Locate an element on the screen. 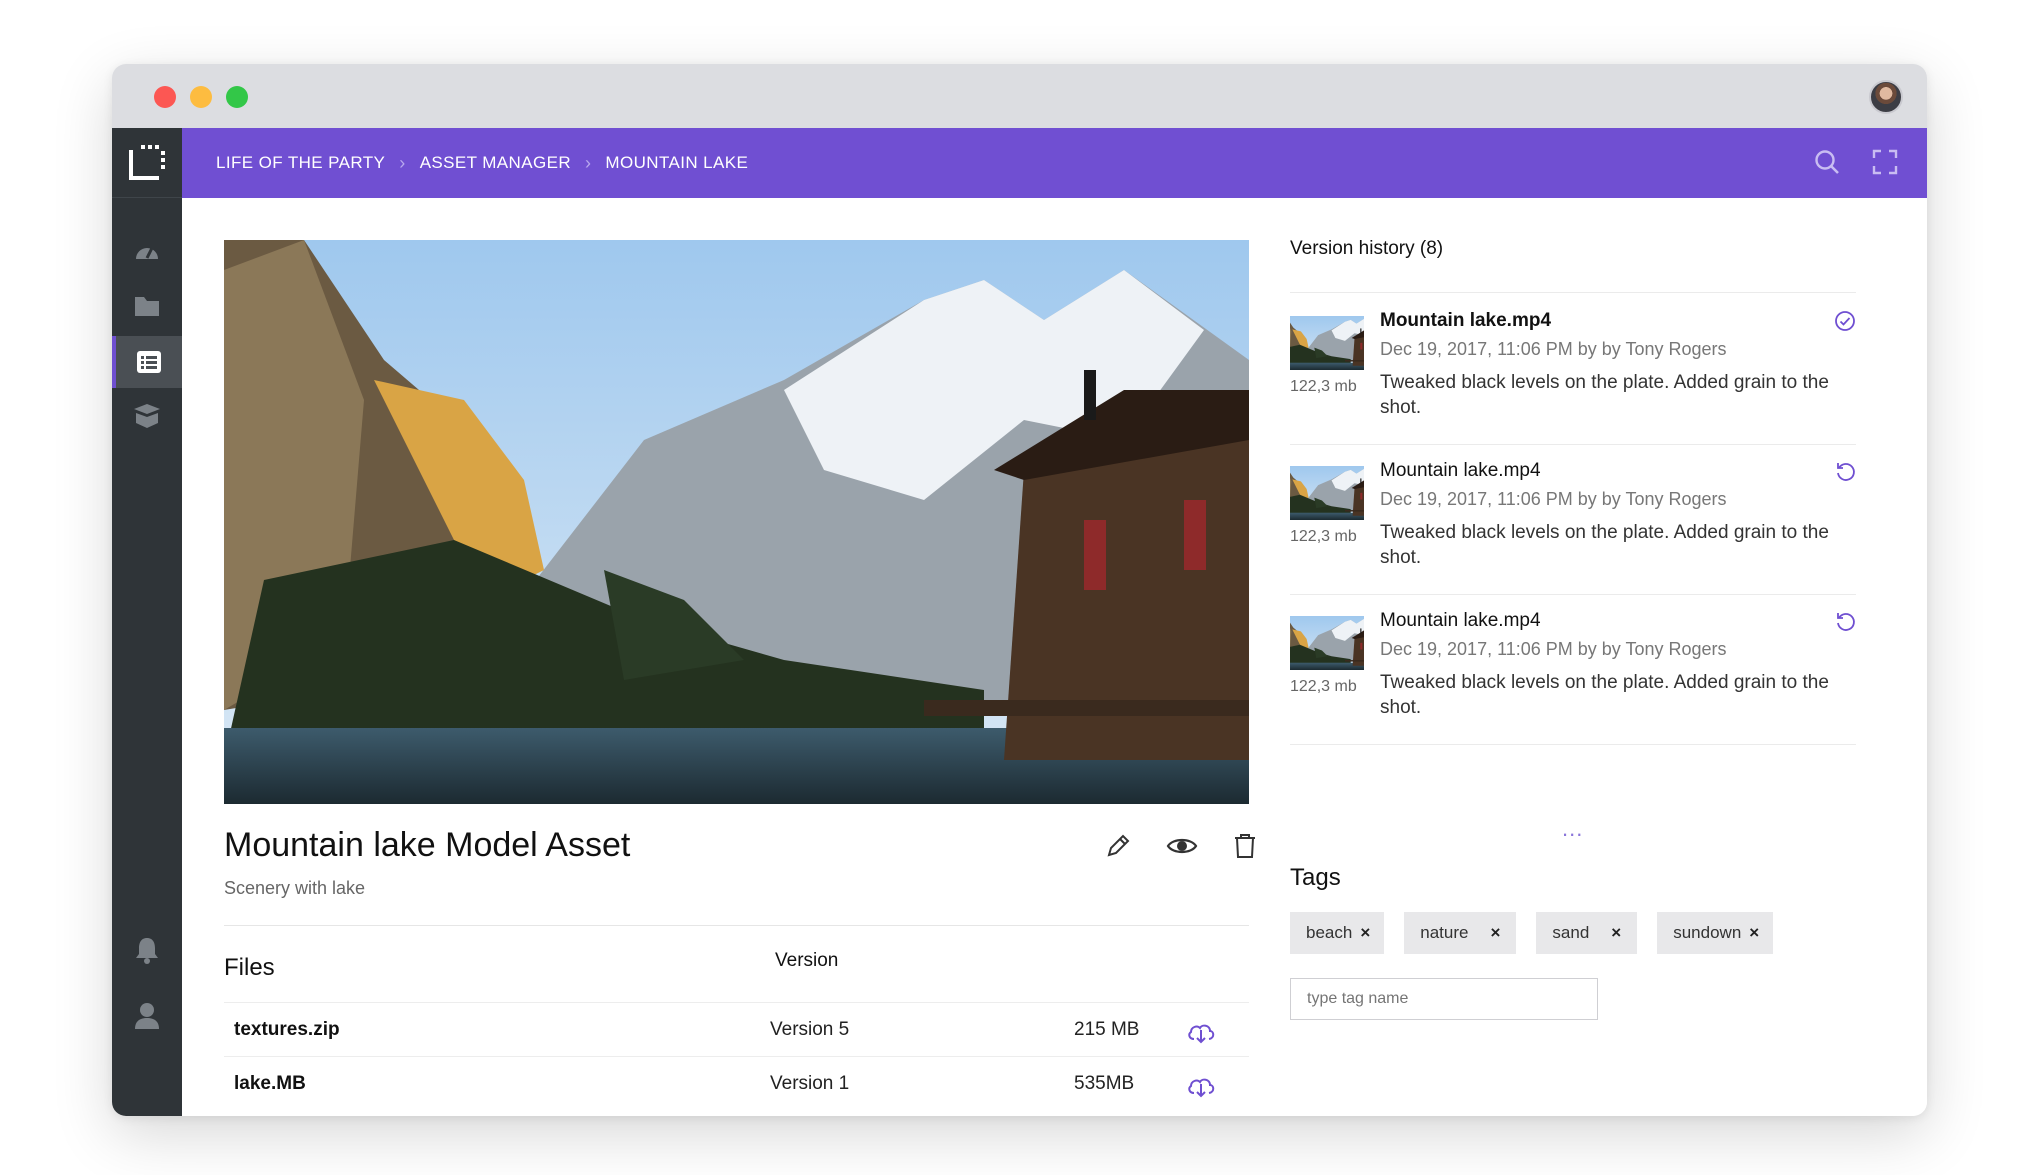 Image resolution: width=2029 pixels, height=1175 pixels. fullscreen-icon is located at coordinates (1885, 162).